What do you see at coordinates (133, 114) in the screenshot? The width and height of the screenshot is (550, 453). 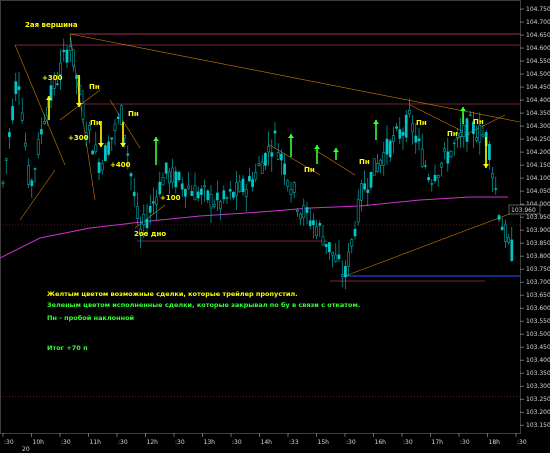 I see `breakout-label-3: Пн` at bounding box center [133, 114].